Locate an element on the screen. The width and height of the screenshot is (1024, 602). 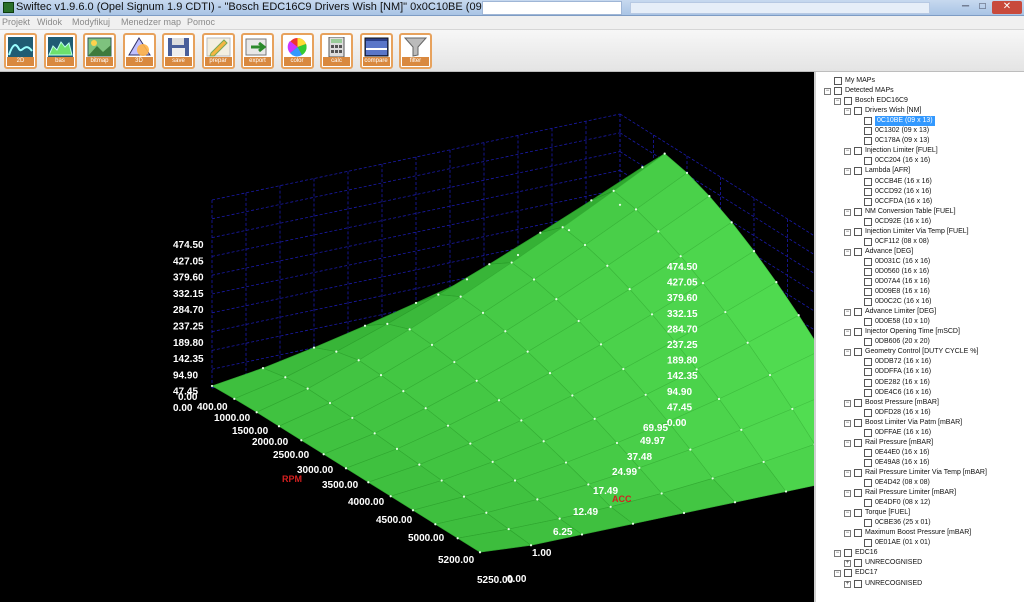
toolbar-button-funnel: filter is located at coordinates (415, 51).